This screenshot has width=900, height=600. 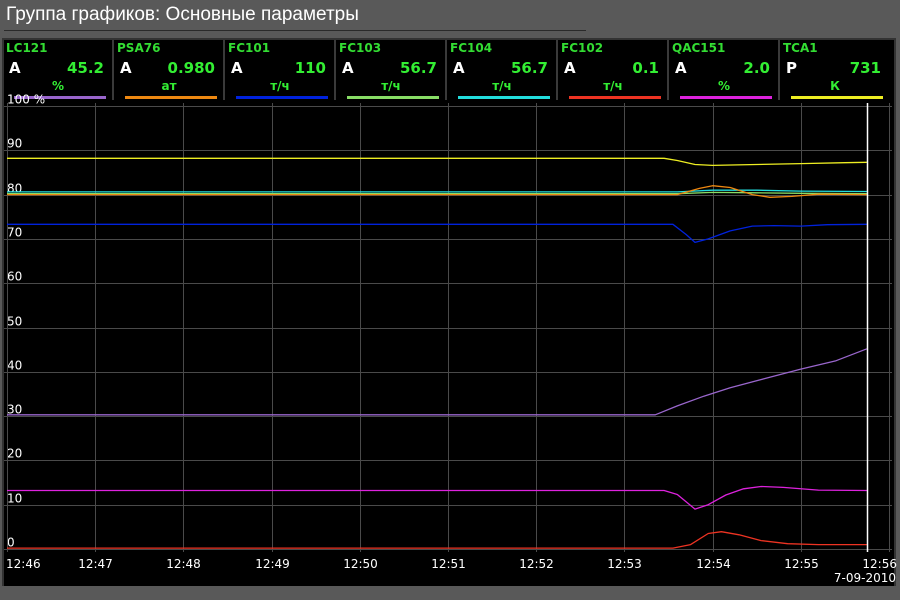 What do you see at coordinates (448, 564) in the screenshot?
I see `x-tick-label: 12:51` at bounding box center [448, 564].